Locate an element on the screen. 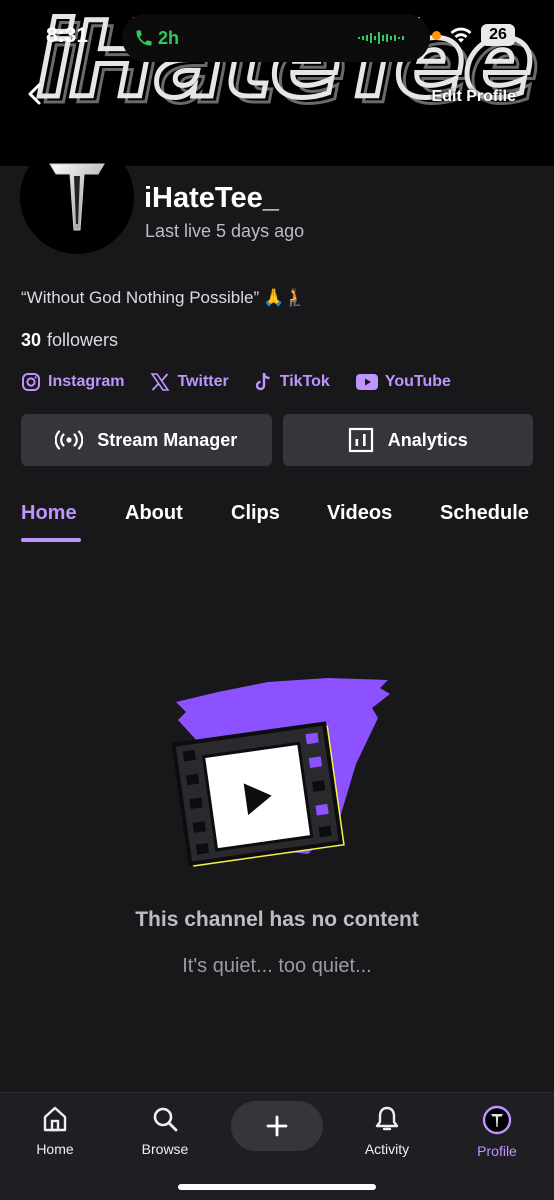  back-button is located at coordinates (34, 94).